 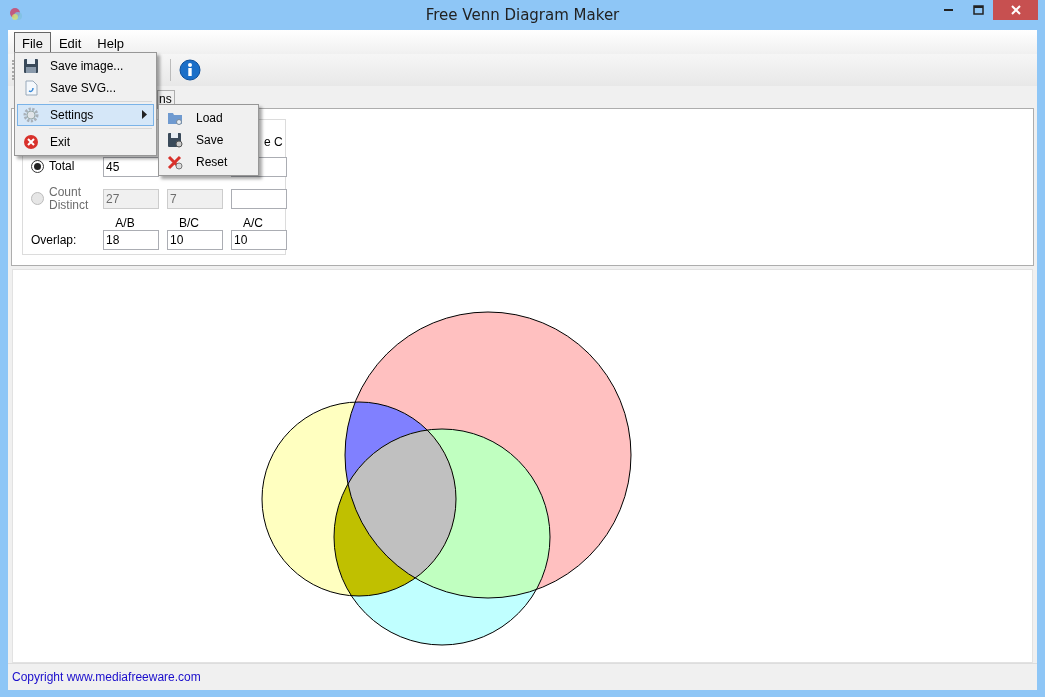 What do you see at coordinates (111, 43) in the screenshot?
I see `menu-item: Help` at bounding box center [111, 43].